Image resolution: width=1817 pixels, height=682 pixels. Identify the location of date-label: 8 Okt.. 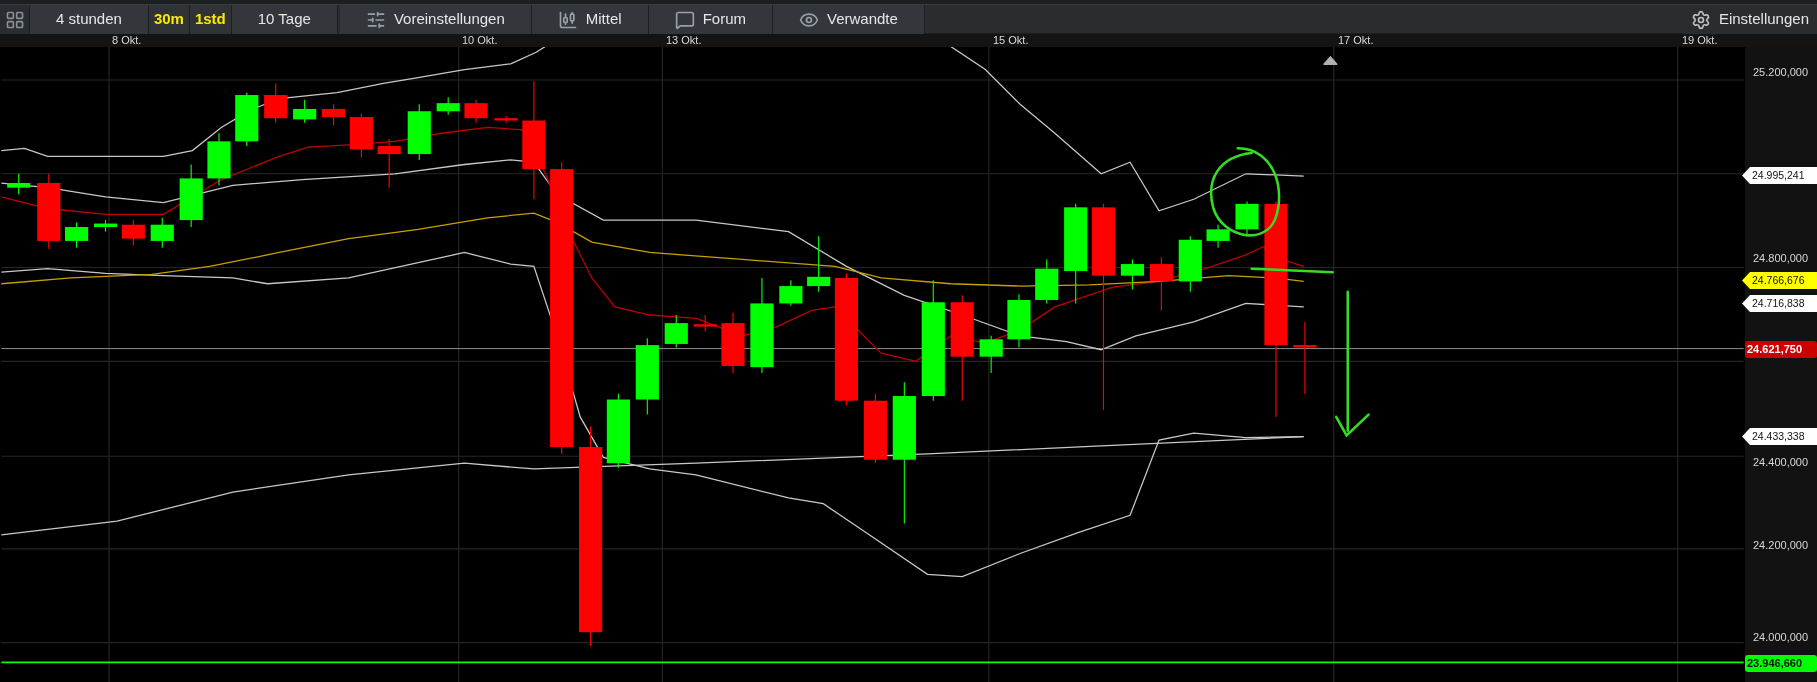
(127, 40).